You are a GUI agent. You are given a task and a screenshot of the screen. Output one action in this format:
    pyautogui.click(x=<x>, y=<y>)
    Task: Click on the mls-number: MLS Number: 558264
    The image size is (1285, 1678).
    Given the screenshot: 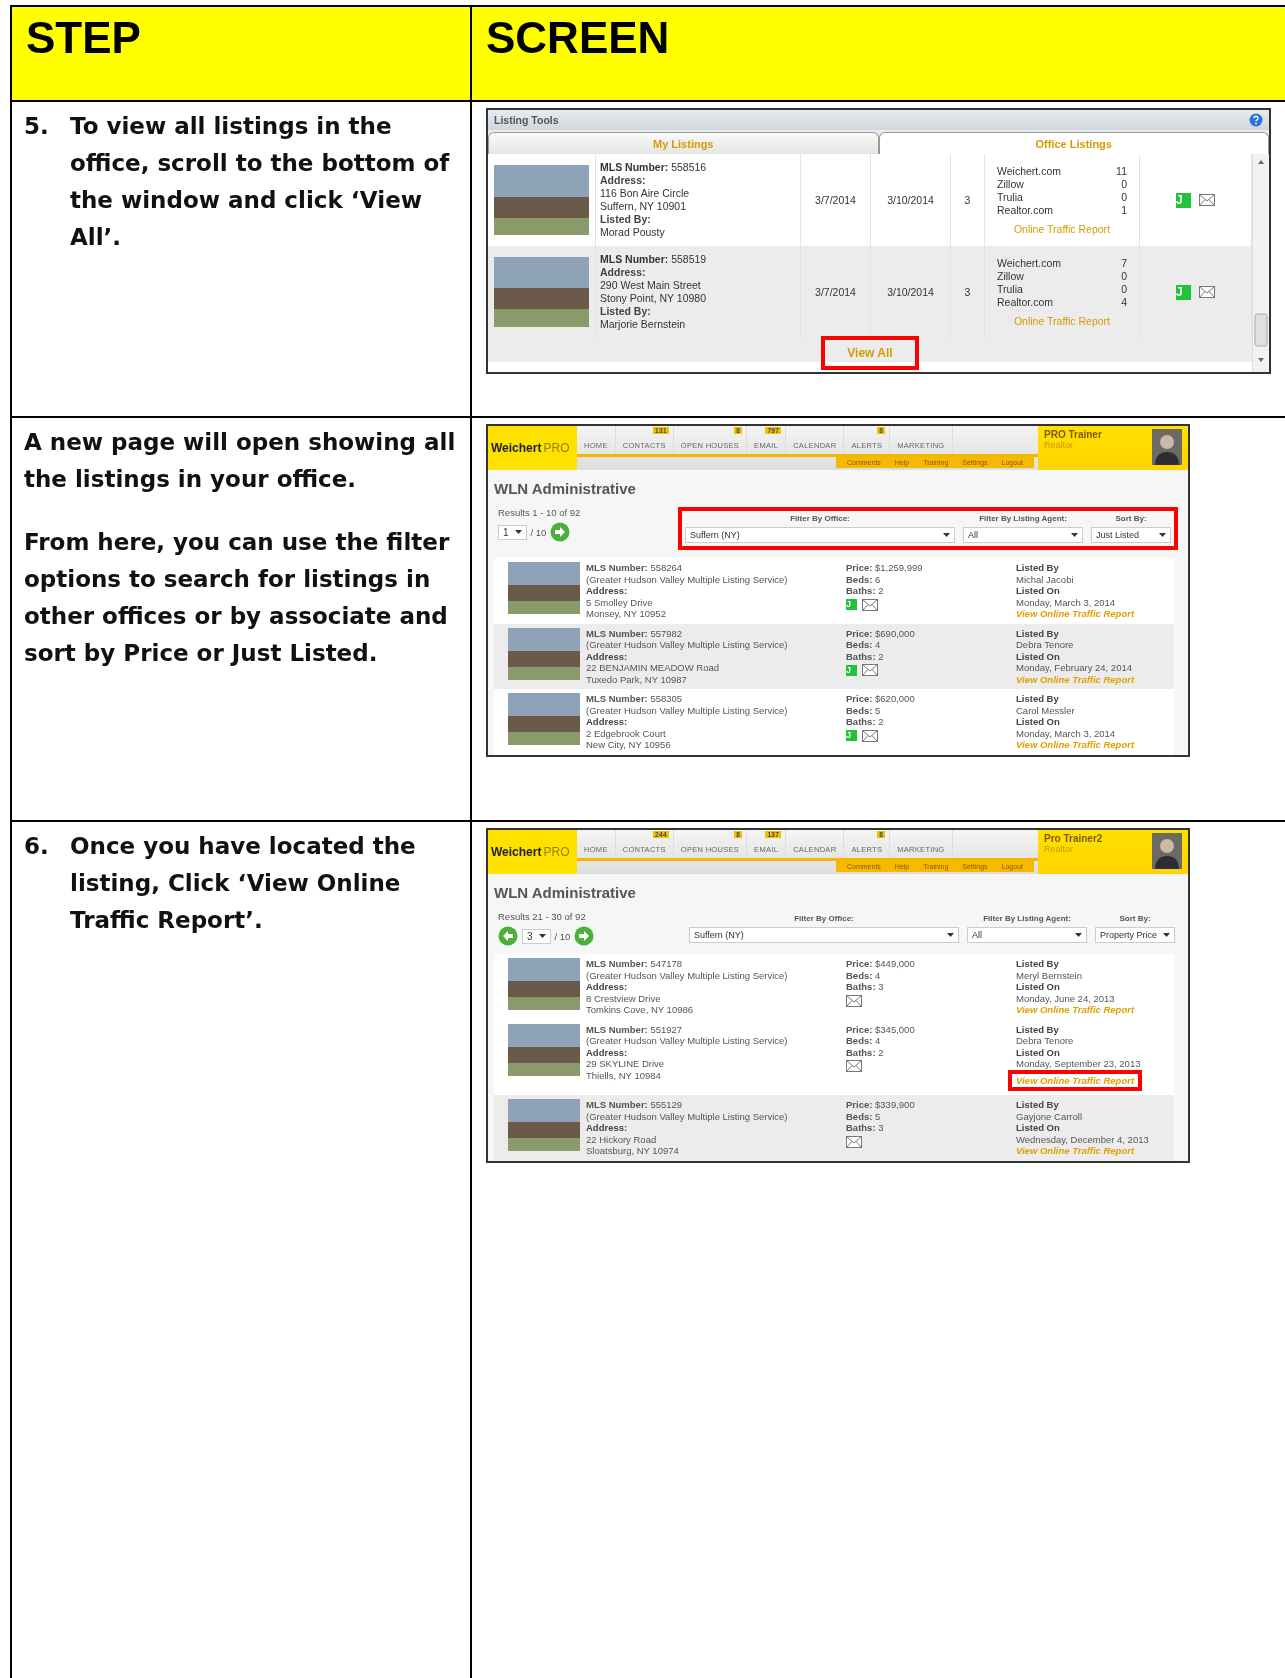 What is the action you would take?
    pyautogui.click(x=634, y=568)
    